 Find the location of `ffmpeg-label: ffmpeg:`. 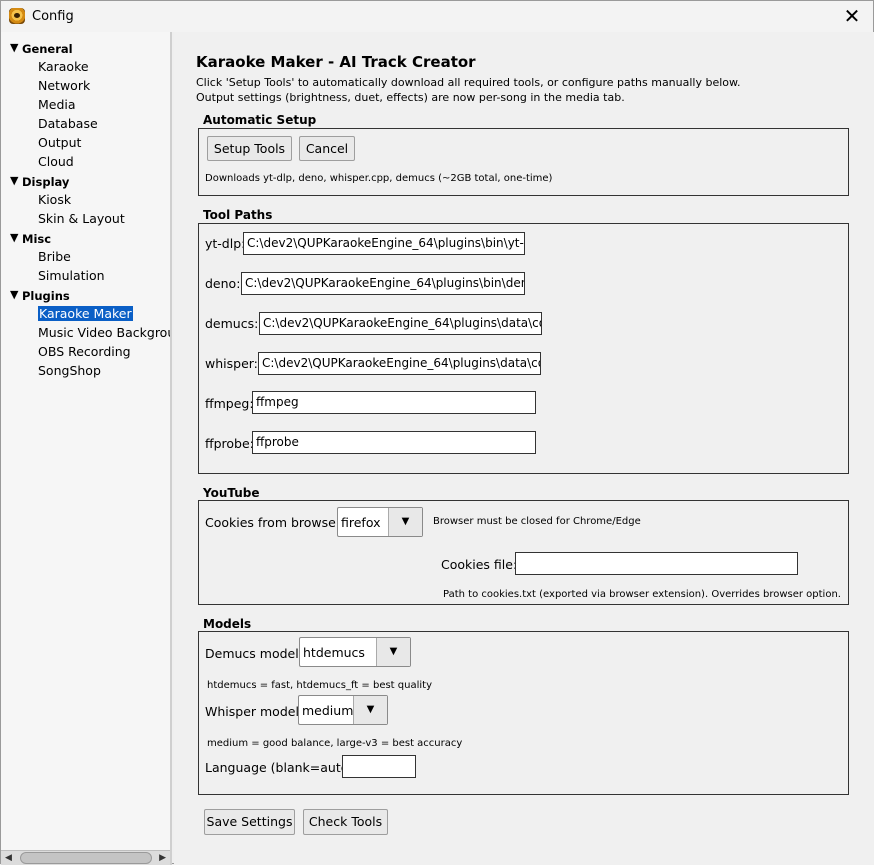

ffmpeg-label: ffmpeg: is located at coordinates (229, 403).